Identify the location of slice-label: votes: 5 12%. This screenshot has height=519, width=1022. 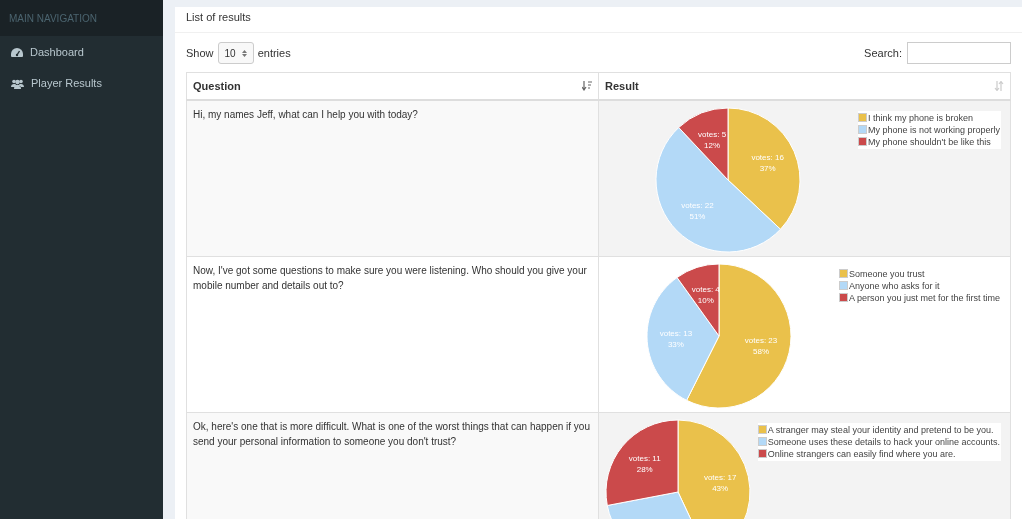
(712, 139).